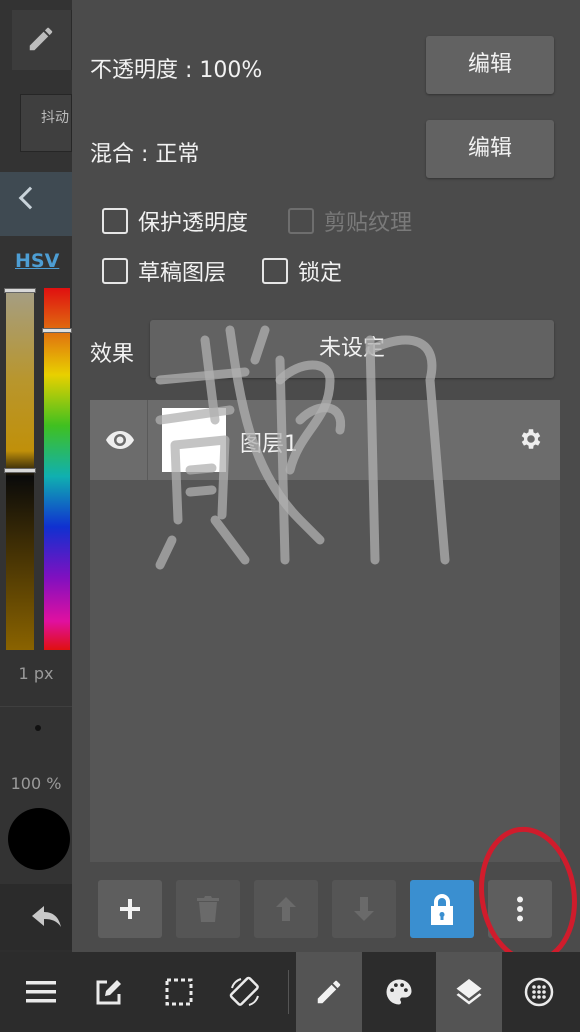  I want to click on menu-button, so click(41, 992).